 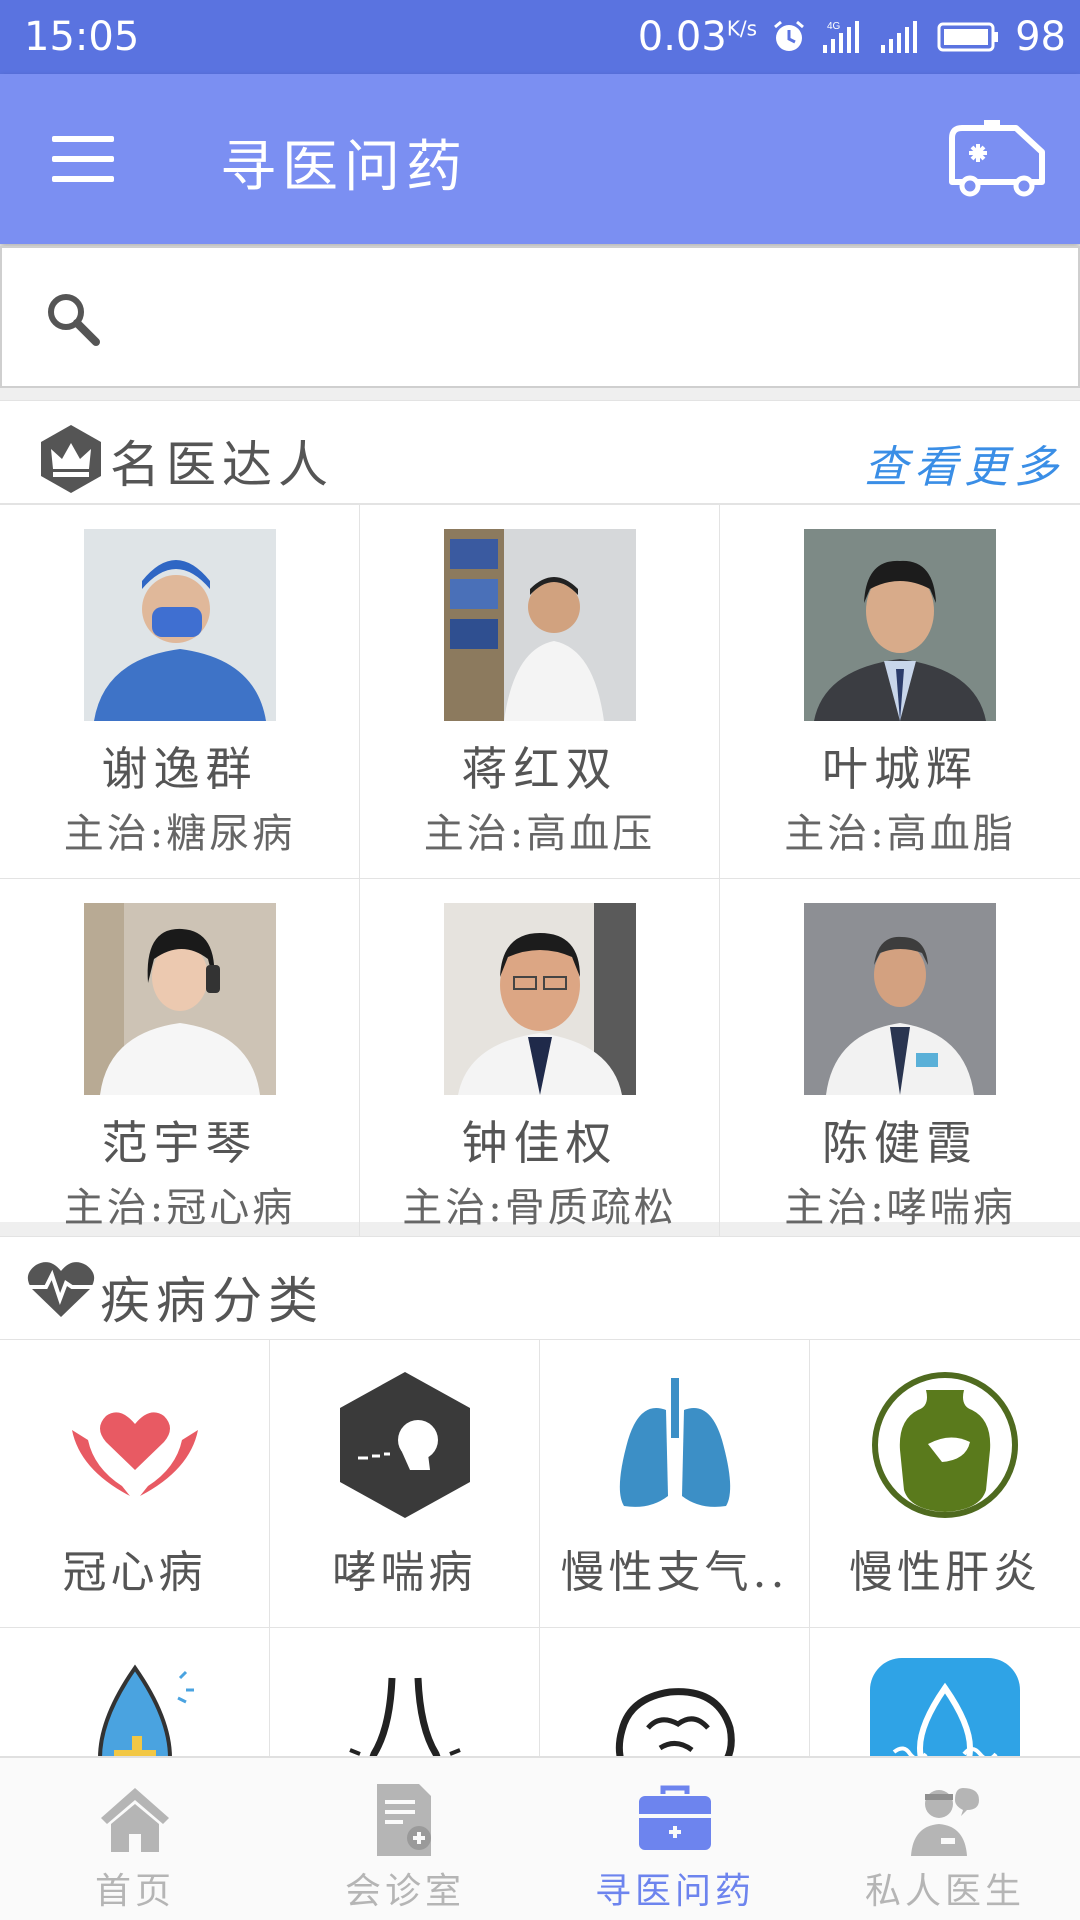 What do you see at coordinates (404, 1891) in the screenshot?
I see `tab-label: 会诊室` at bounding box center [404, 1891].